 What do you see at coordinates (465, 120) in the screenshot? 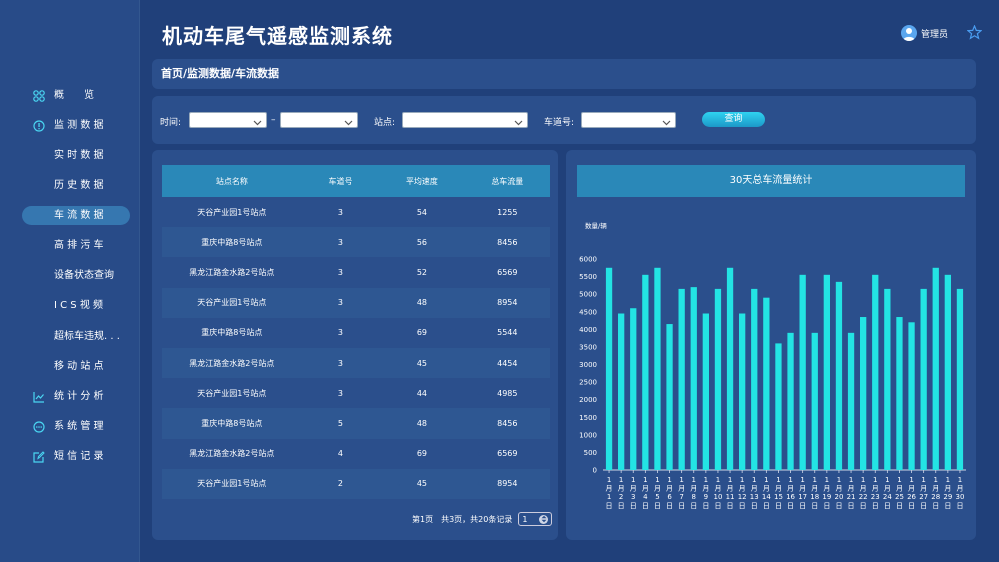
I see `station-select` at bounding box center [465, 120].